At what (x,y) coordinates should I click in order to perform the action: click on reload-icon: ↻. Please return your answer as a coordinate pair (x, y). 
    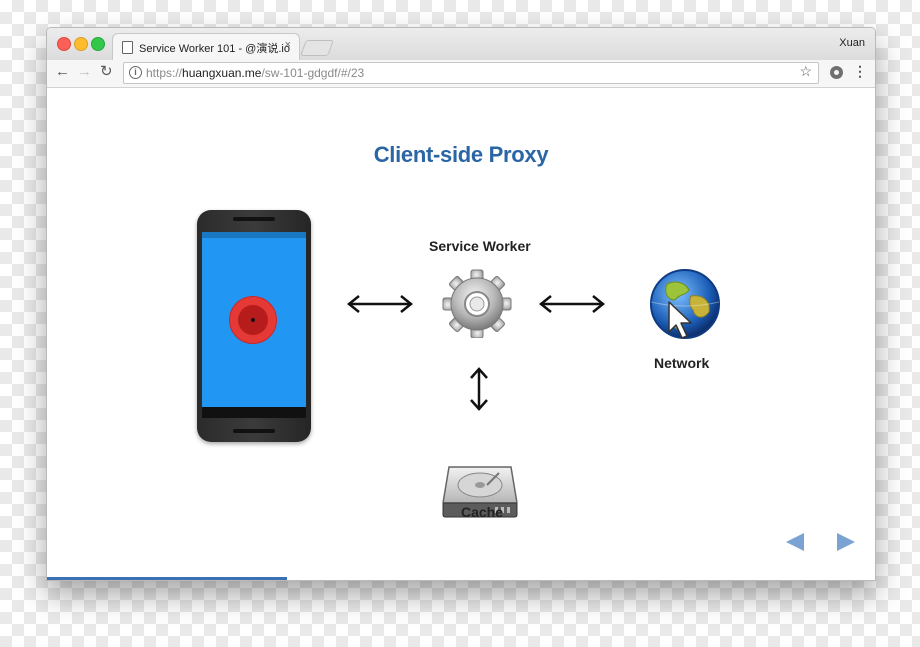
    Looking at the image, I should click on (106, 72).